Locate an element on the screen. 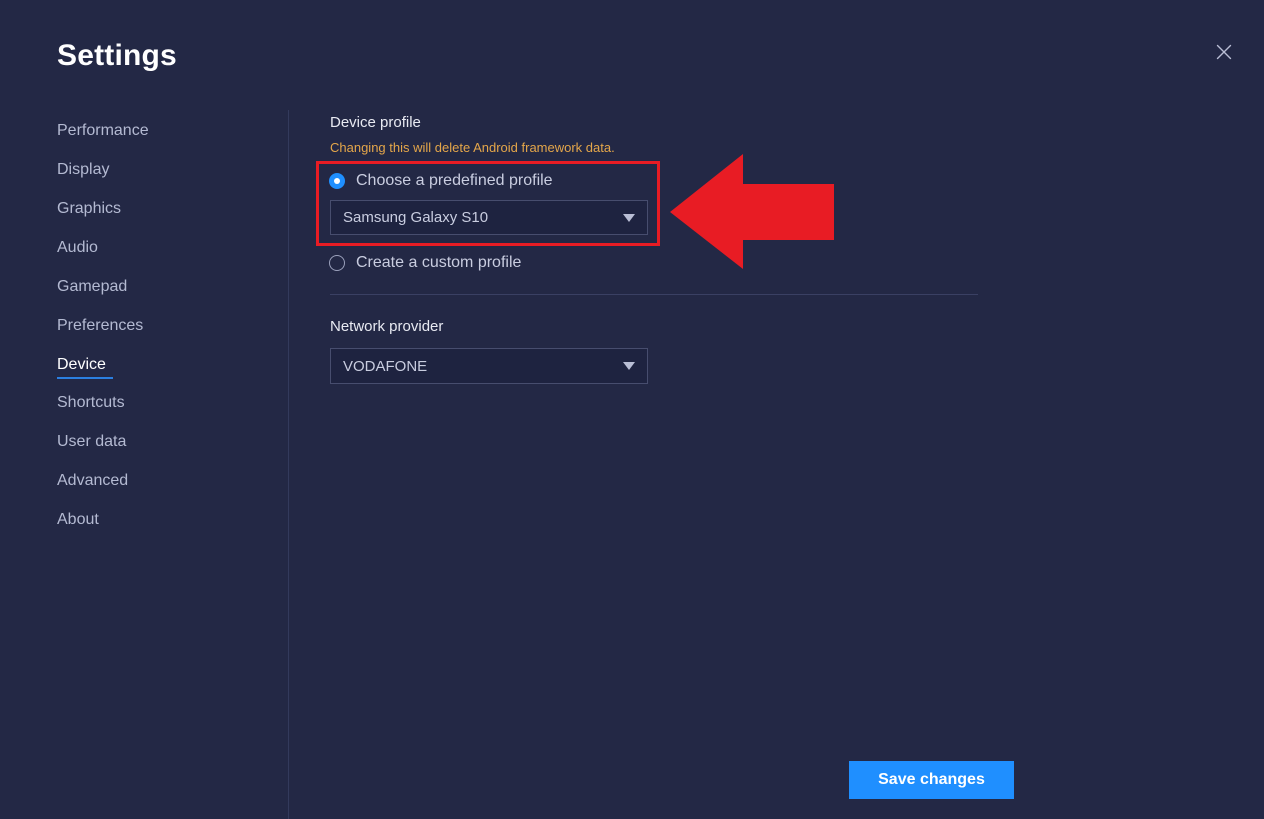 Image resolution: width=1264 pixels, height=819 pixels. device-profile-select: Samsung Galaxy S10 is located at coordinates (489, 217).